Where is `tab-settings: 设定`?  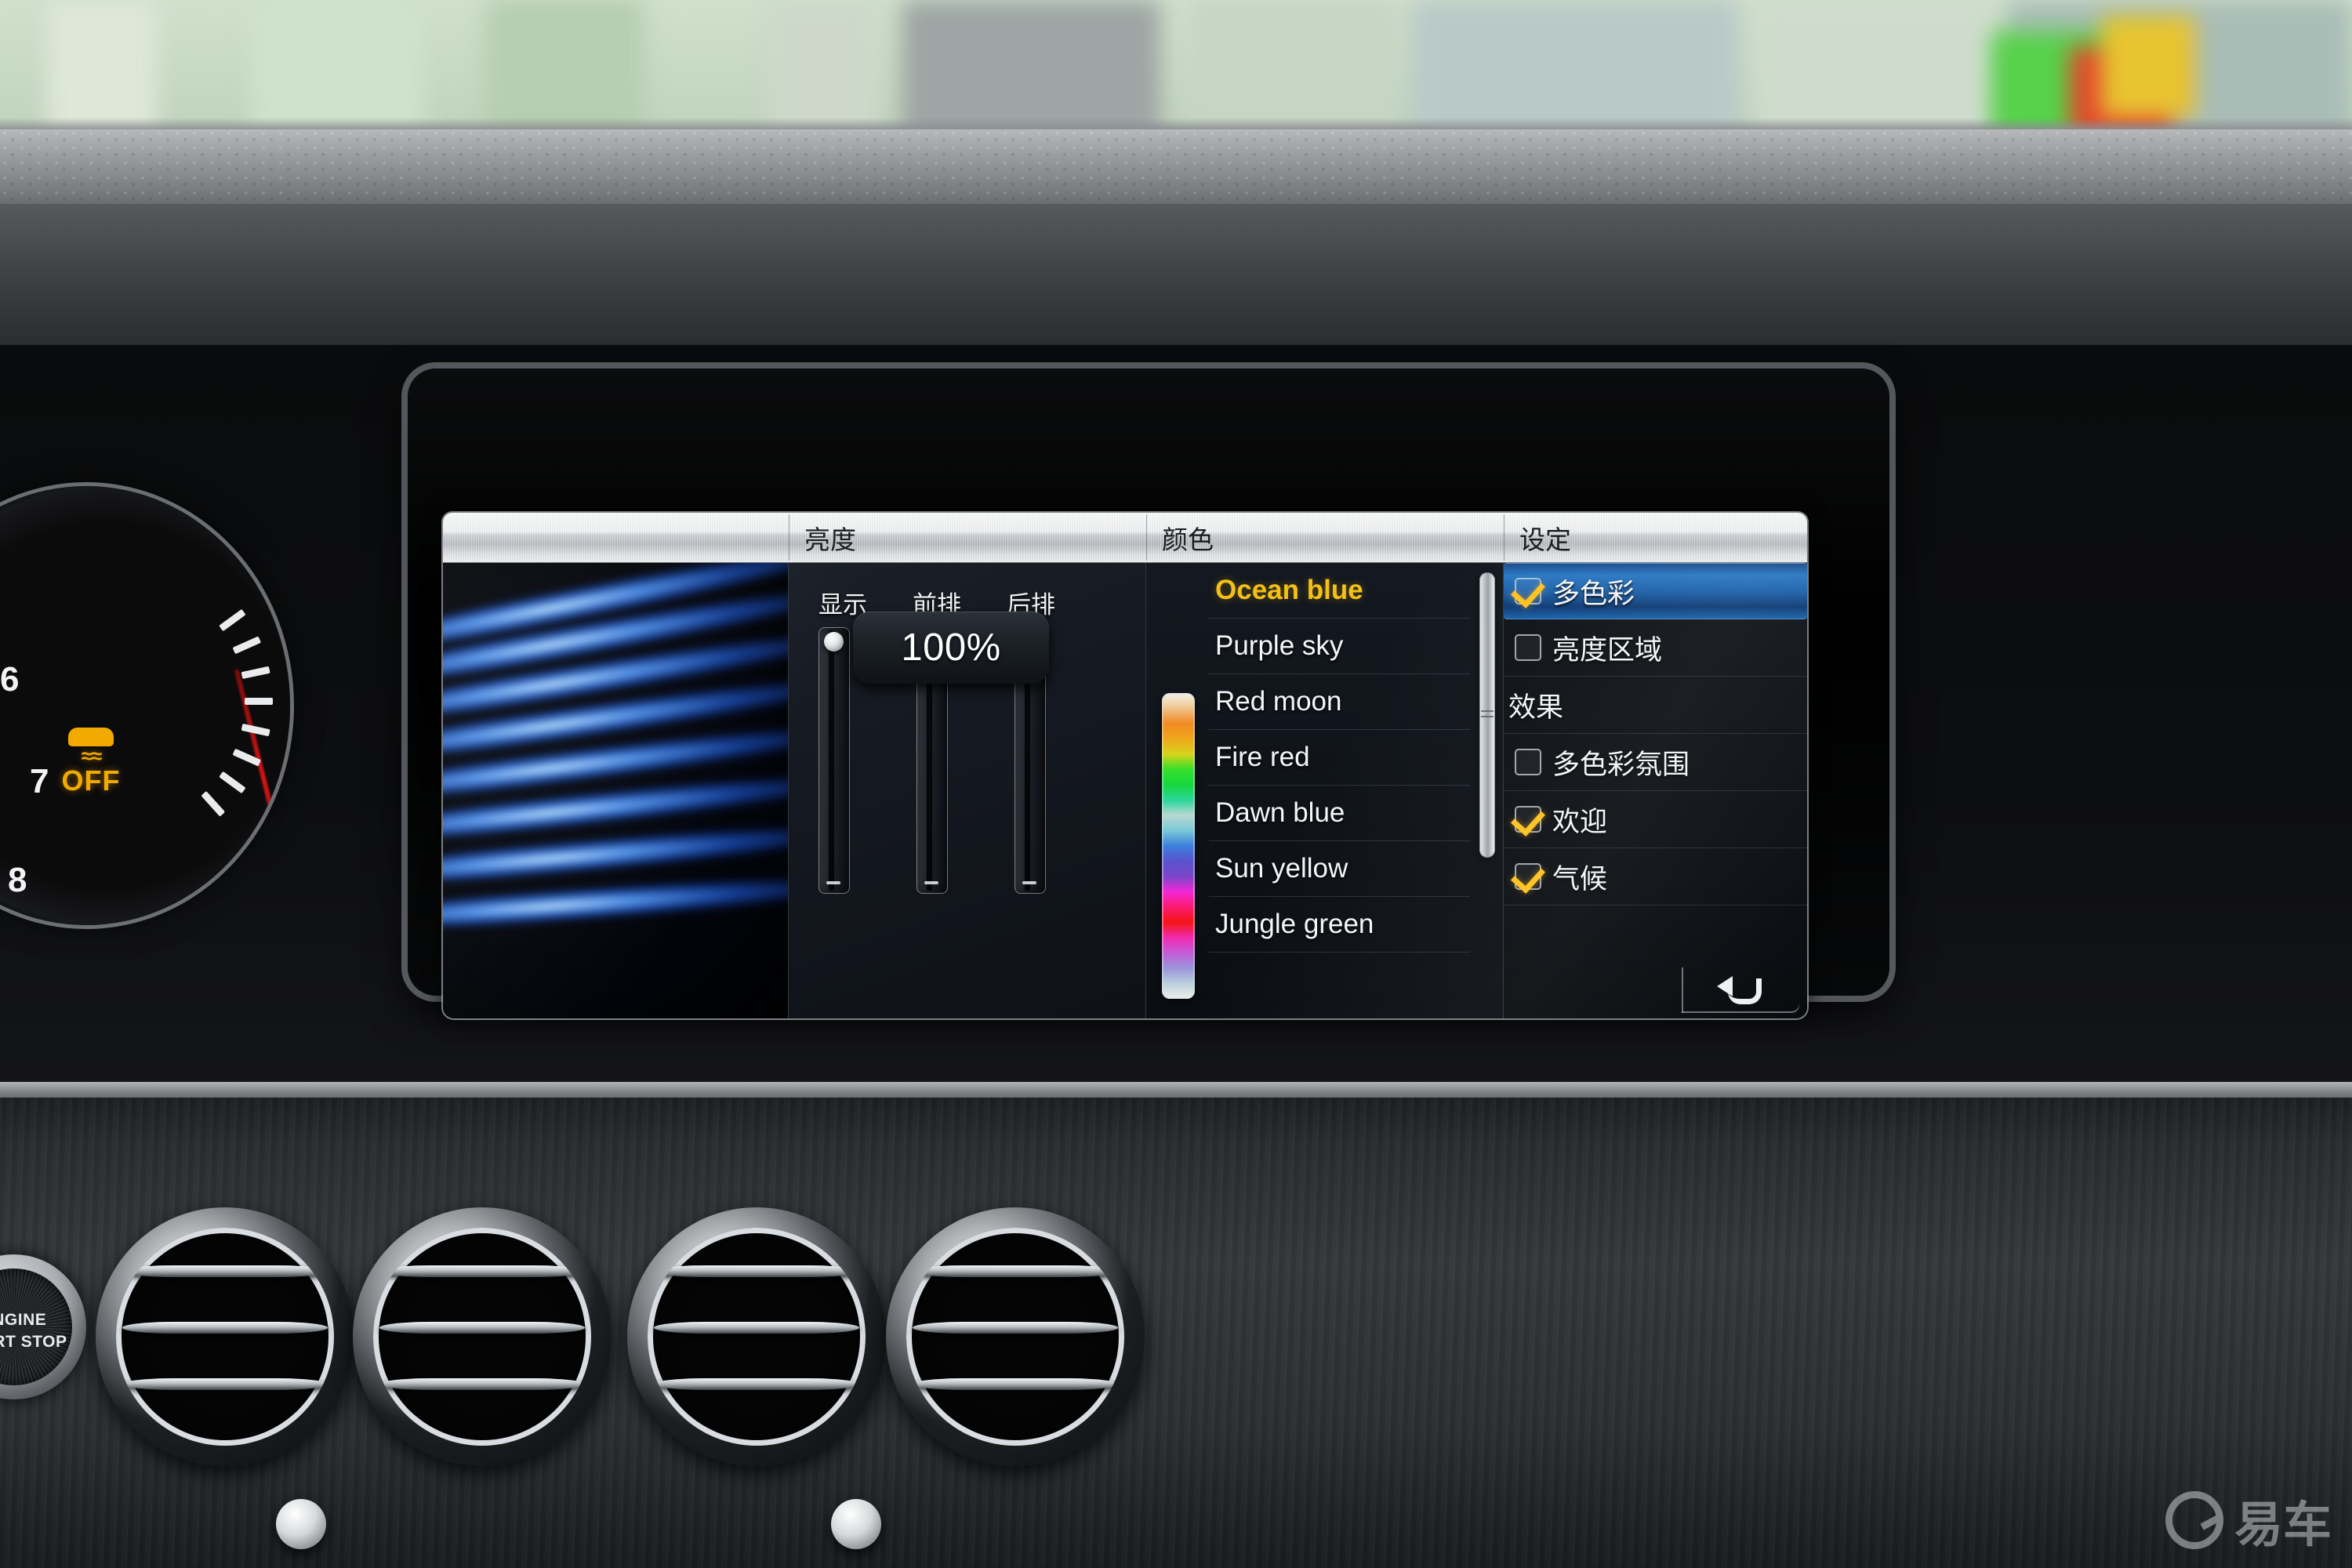
tab-settings: 设定 is located at coordinates (1655, 537).